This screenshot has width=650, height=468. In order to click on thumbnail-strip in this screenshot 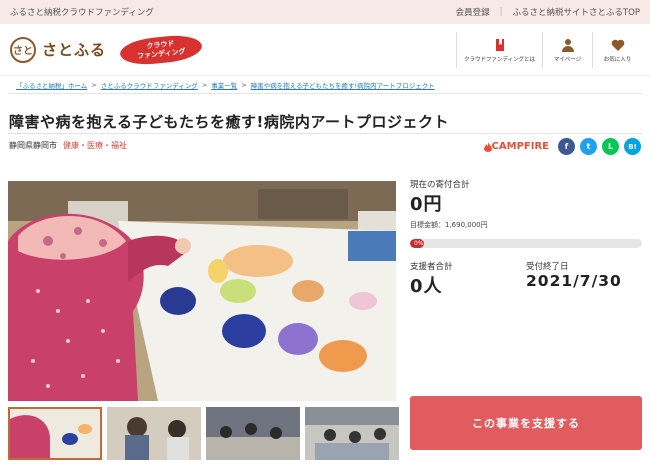, I will do `click(203, 433)`.